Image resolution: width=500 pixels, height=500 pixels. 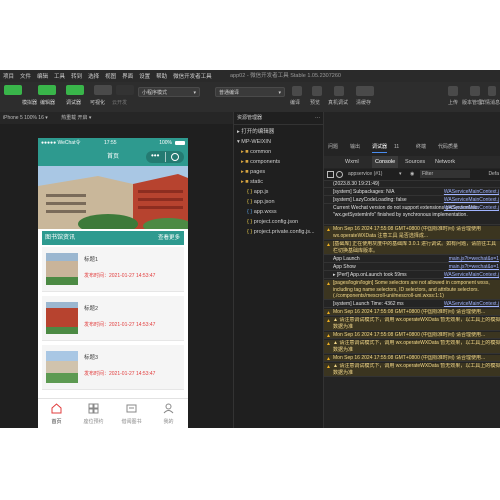 I want to click on cloud-toggle-button, so click(x=125, y=90).